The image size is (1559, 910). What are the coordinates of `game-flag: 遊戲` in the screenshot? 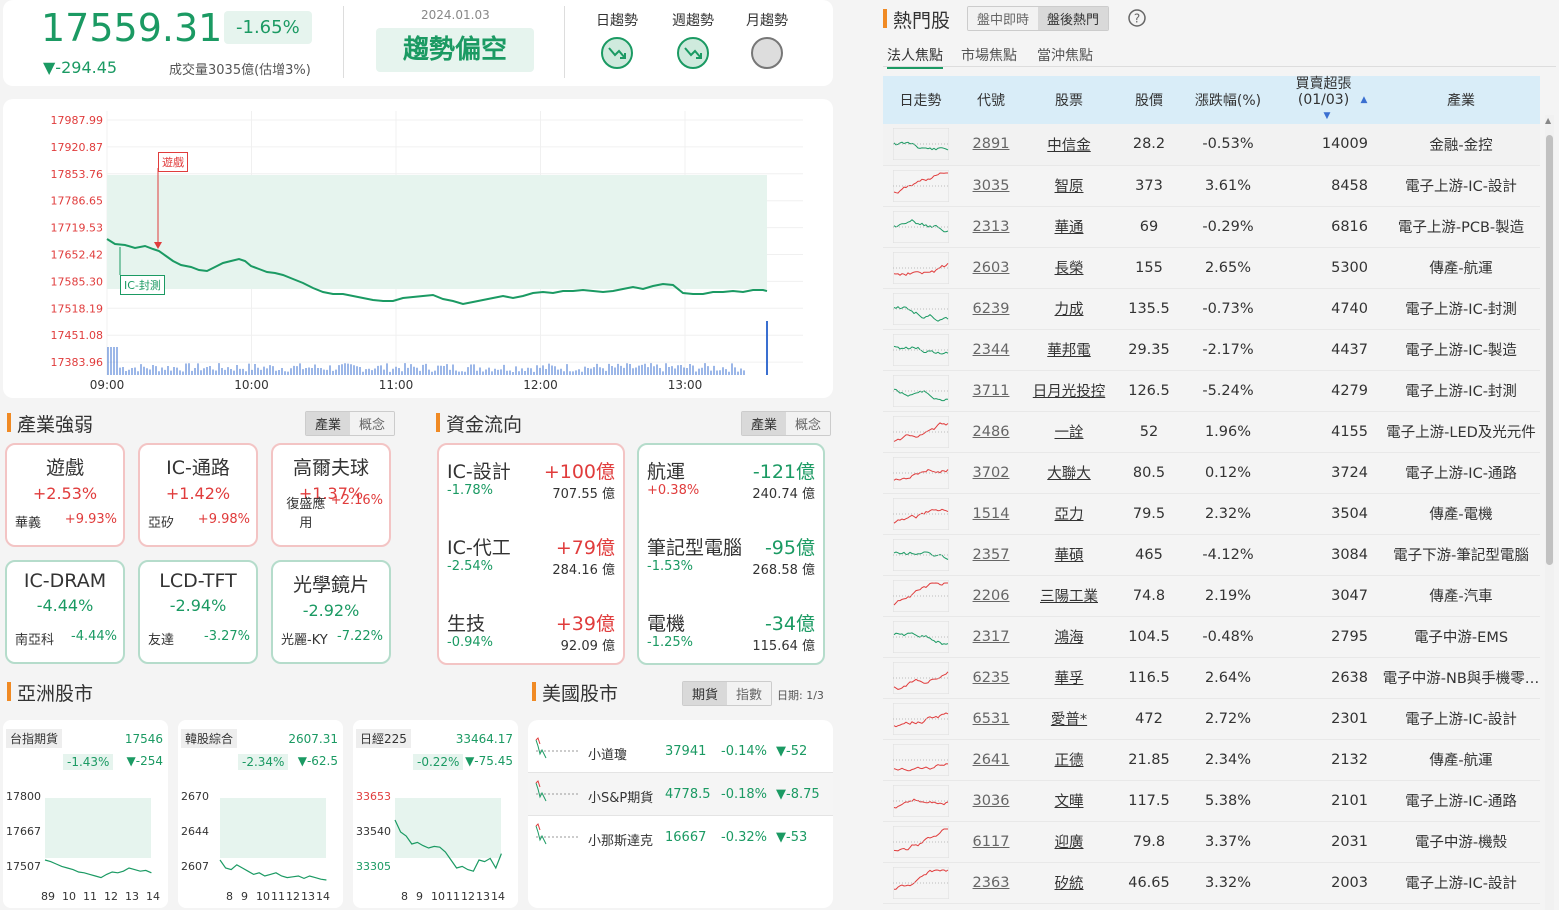 It's located at (173, 162).